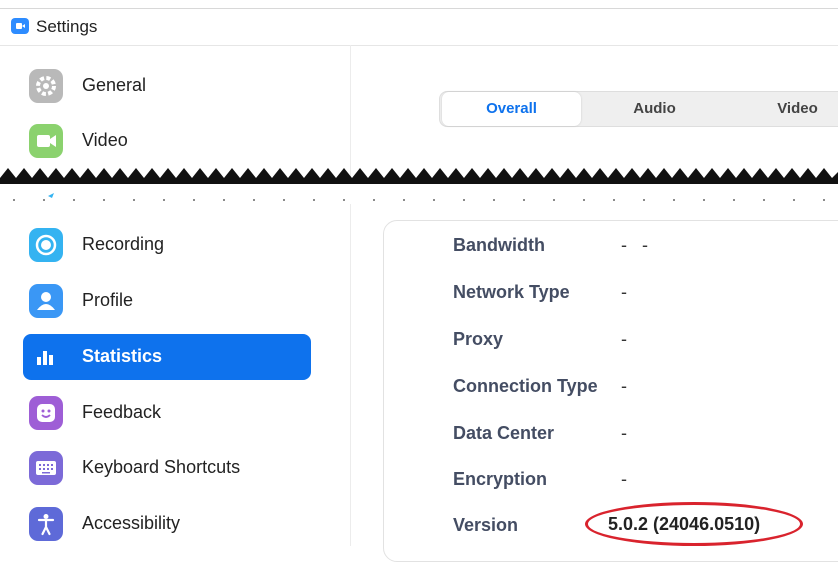 The height and width of the screenshot is (562, 838). I want to click on record-icon, so click(46, 245).